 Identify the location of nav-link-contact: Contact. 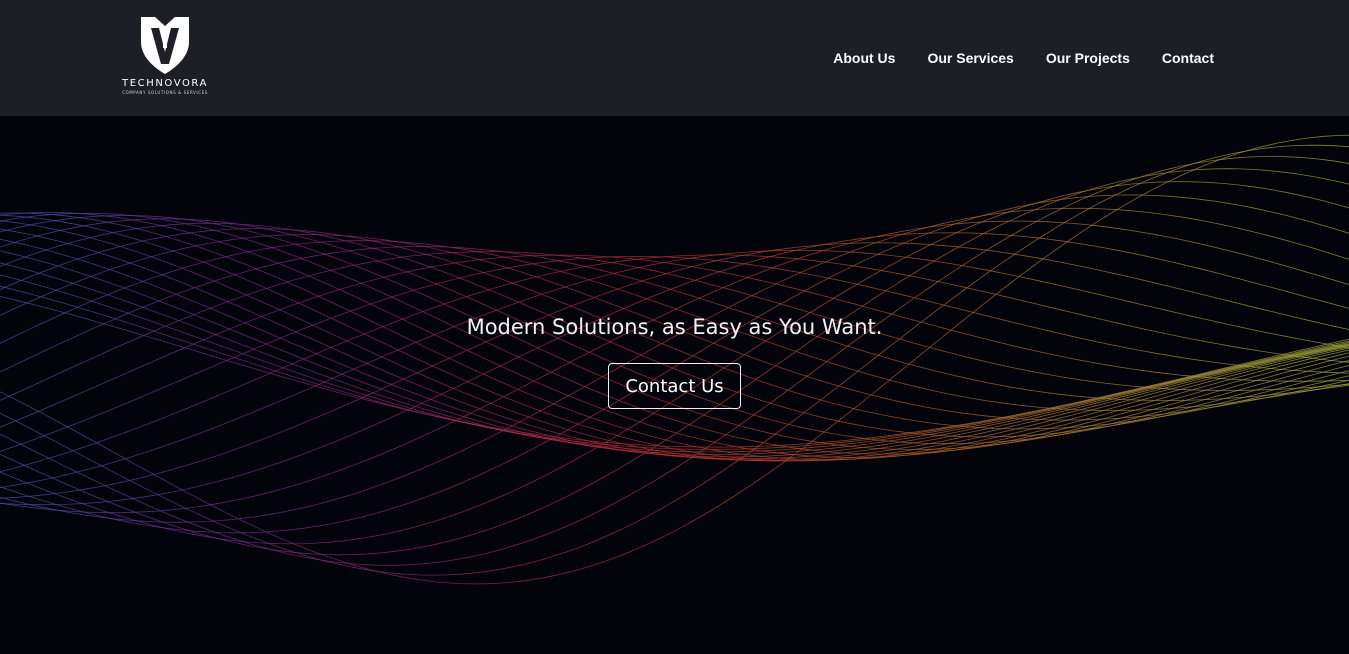
(1188, 58).